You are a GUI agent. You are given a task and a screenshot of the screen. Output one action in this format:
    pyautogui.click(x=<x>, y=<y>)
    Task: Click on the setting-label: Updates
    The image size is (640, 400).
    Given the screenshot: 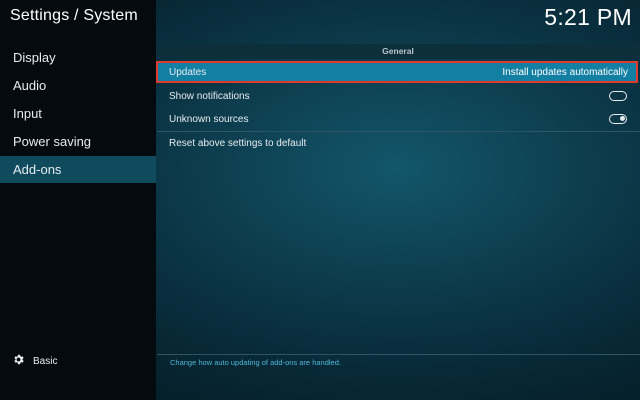 What is the action you would take?
    pyautogui.click(x=188, y=72)
    